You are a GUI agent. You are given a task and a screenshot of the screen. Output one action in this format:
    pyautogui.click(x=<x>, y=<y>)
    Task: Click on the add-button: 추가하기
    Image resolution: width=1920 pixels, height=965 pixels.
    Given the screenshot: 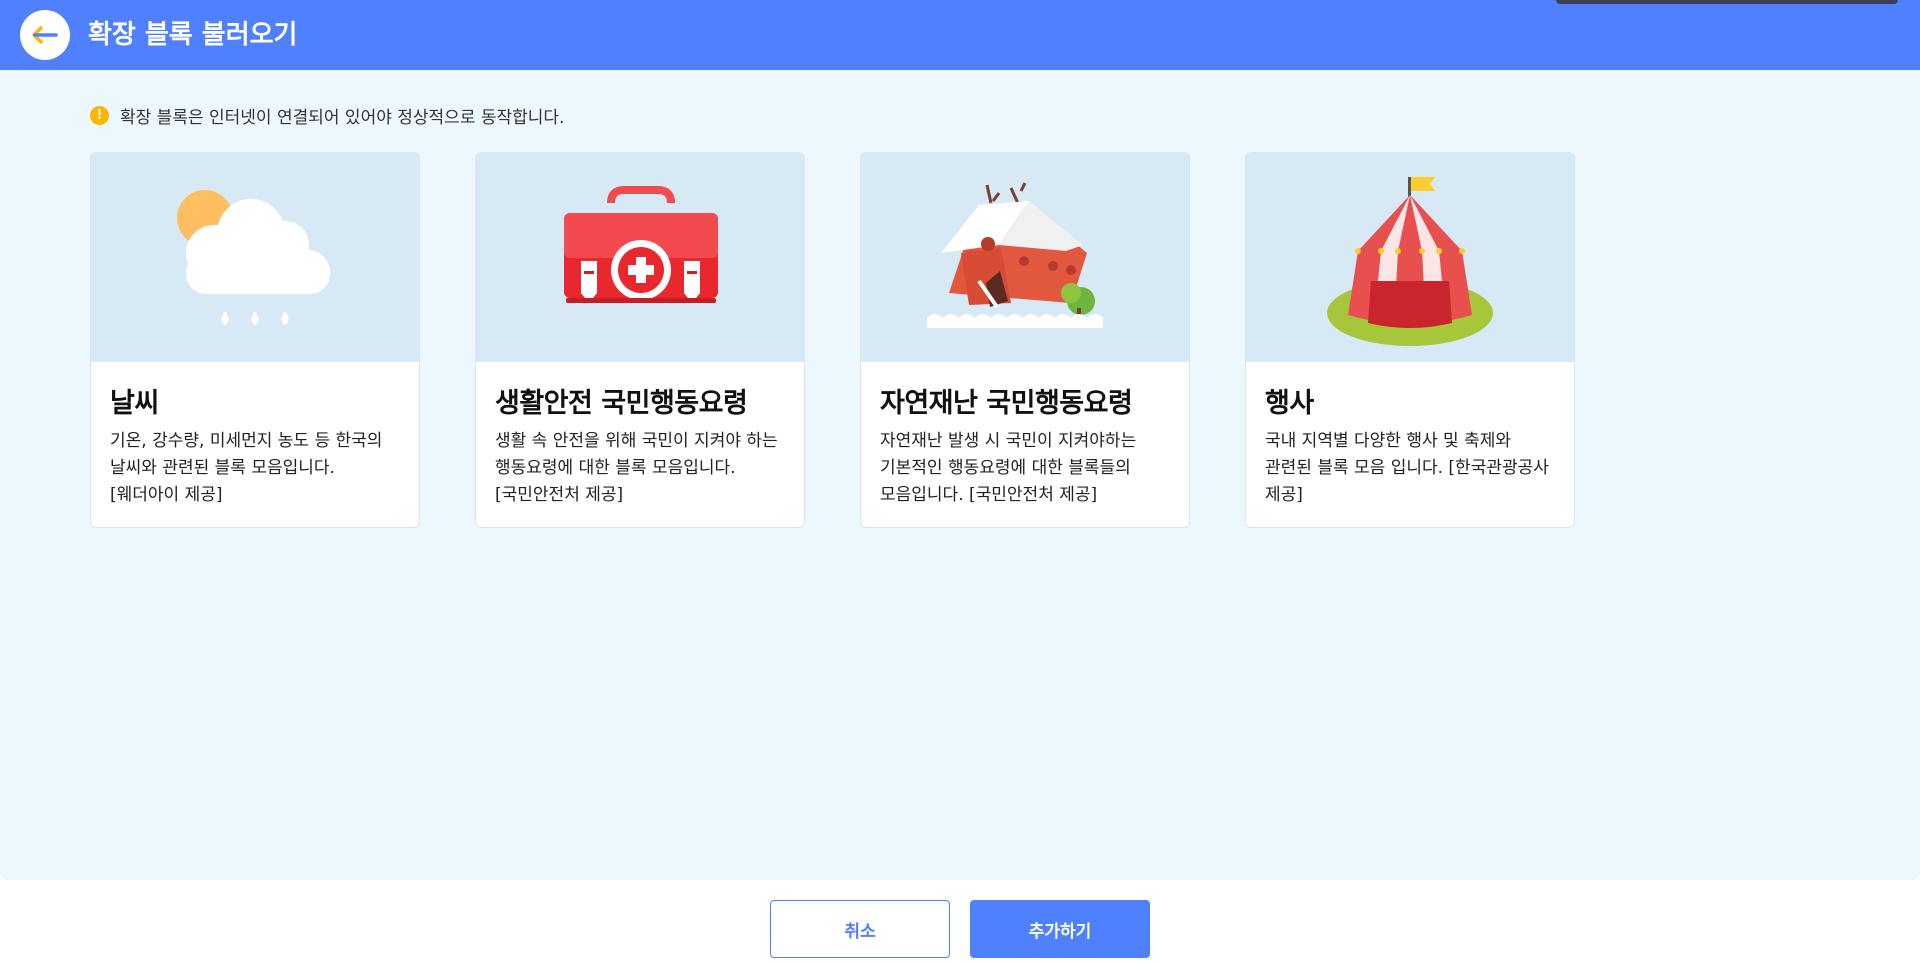 What is the action you would take?
    pyautogui.click(x=1060, y=929)
    